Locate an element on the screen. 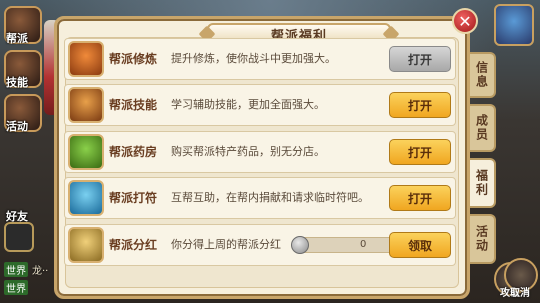 This screenshot has height=303, width=540. sidebar-label-guild: 帮派 is located at coordinates (17, 38).